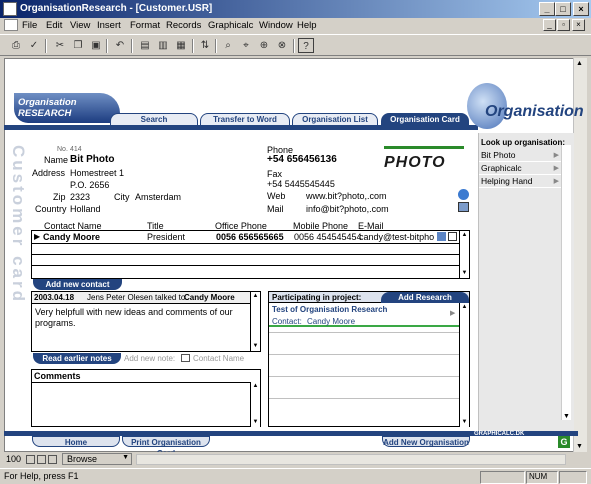  What do you see at coordinates (78, 45) in the screenshot?
I see `copy-icon: ❐` at bounding box center [78, 45].